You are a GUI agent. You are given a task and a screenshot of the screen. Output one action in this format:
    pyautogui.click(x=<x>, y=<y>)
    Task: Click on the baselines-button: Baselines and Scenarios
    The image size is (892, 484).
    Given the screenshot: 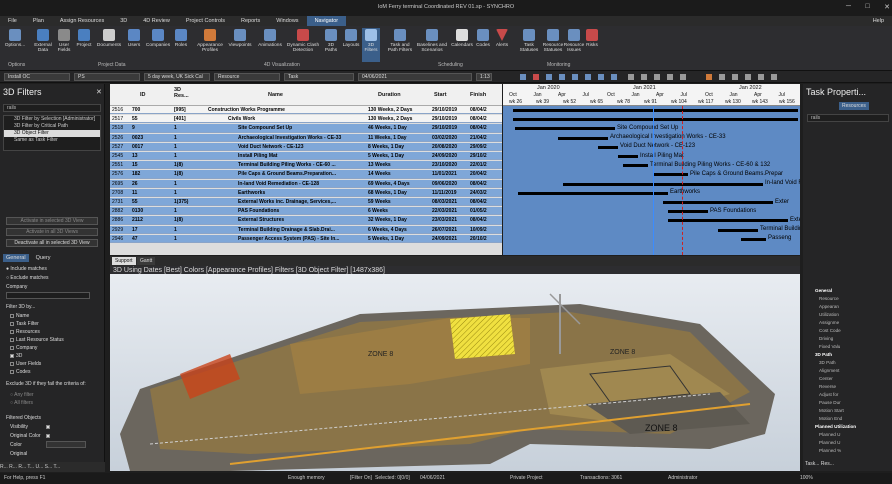 What is the action you would take?
    pyautogui.click(x=432, y=45)
    